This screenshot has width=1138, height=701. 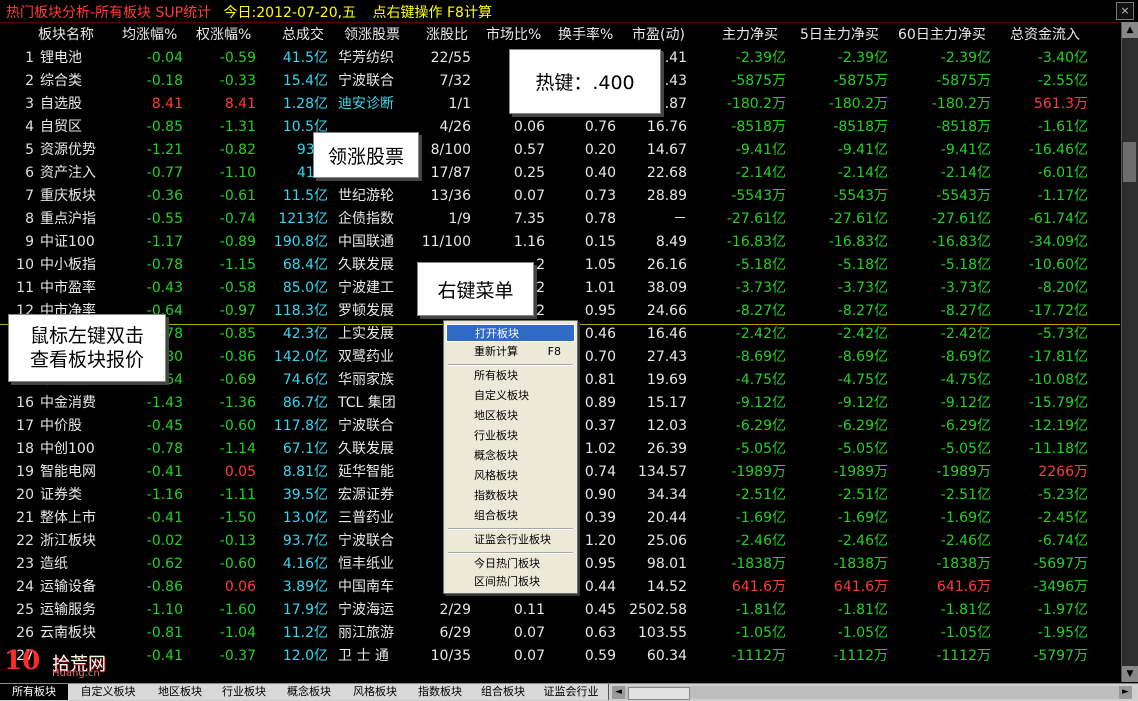 What do you see at coordinates (666, 357) in the screenshot?
I see `cell-pe: 27.43` at bounding box center [666, 357].